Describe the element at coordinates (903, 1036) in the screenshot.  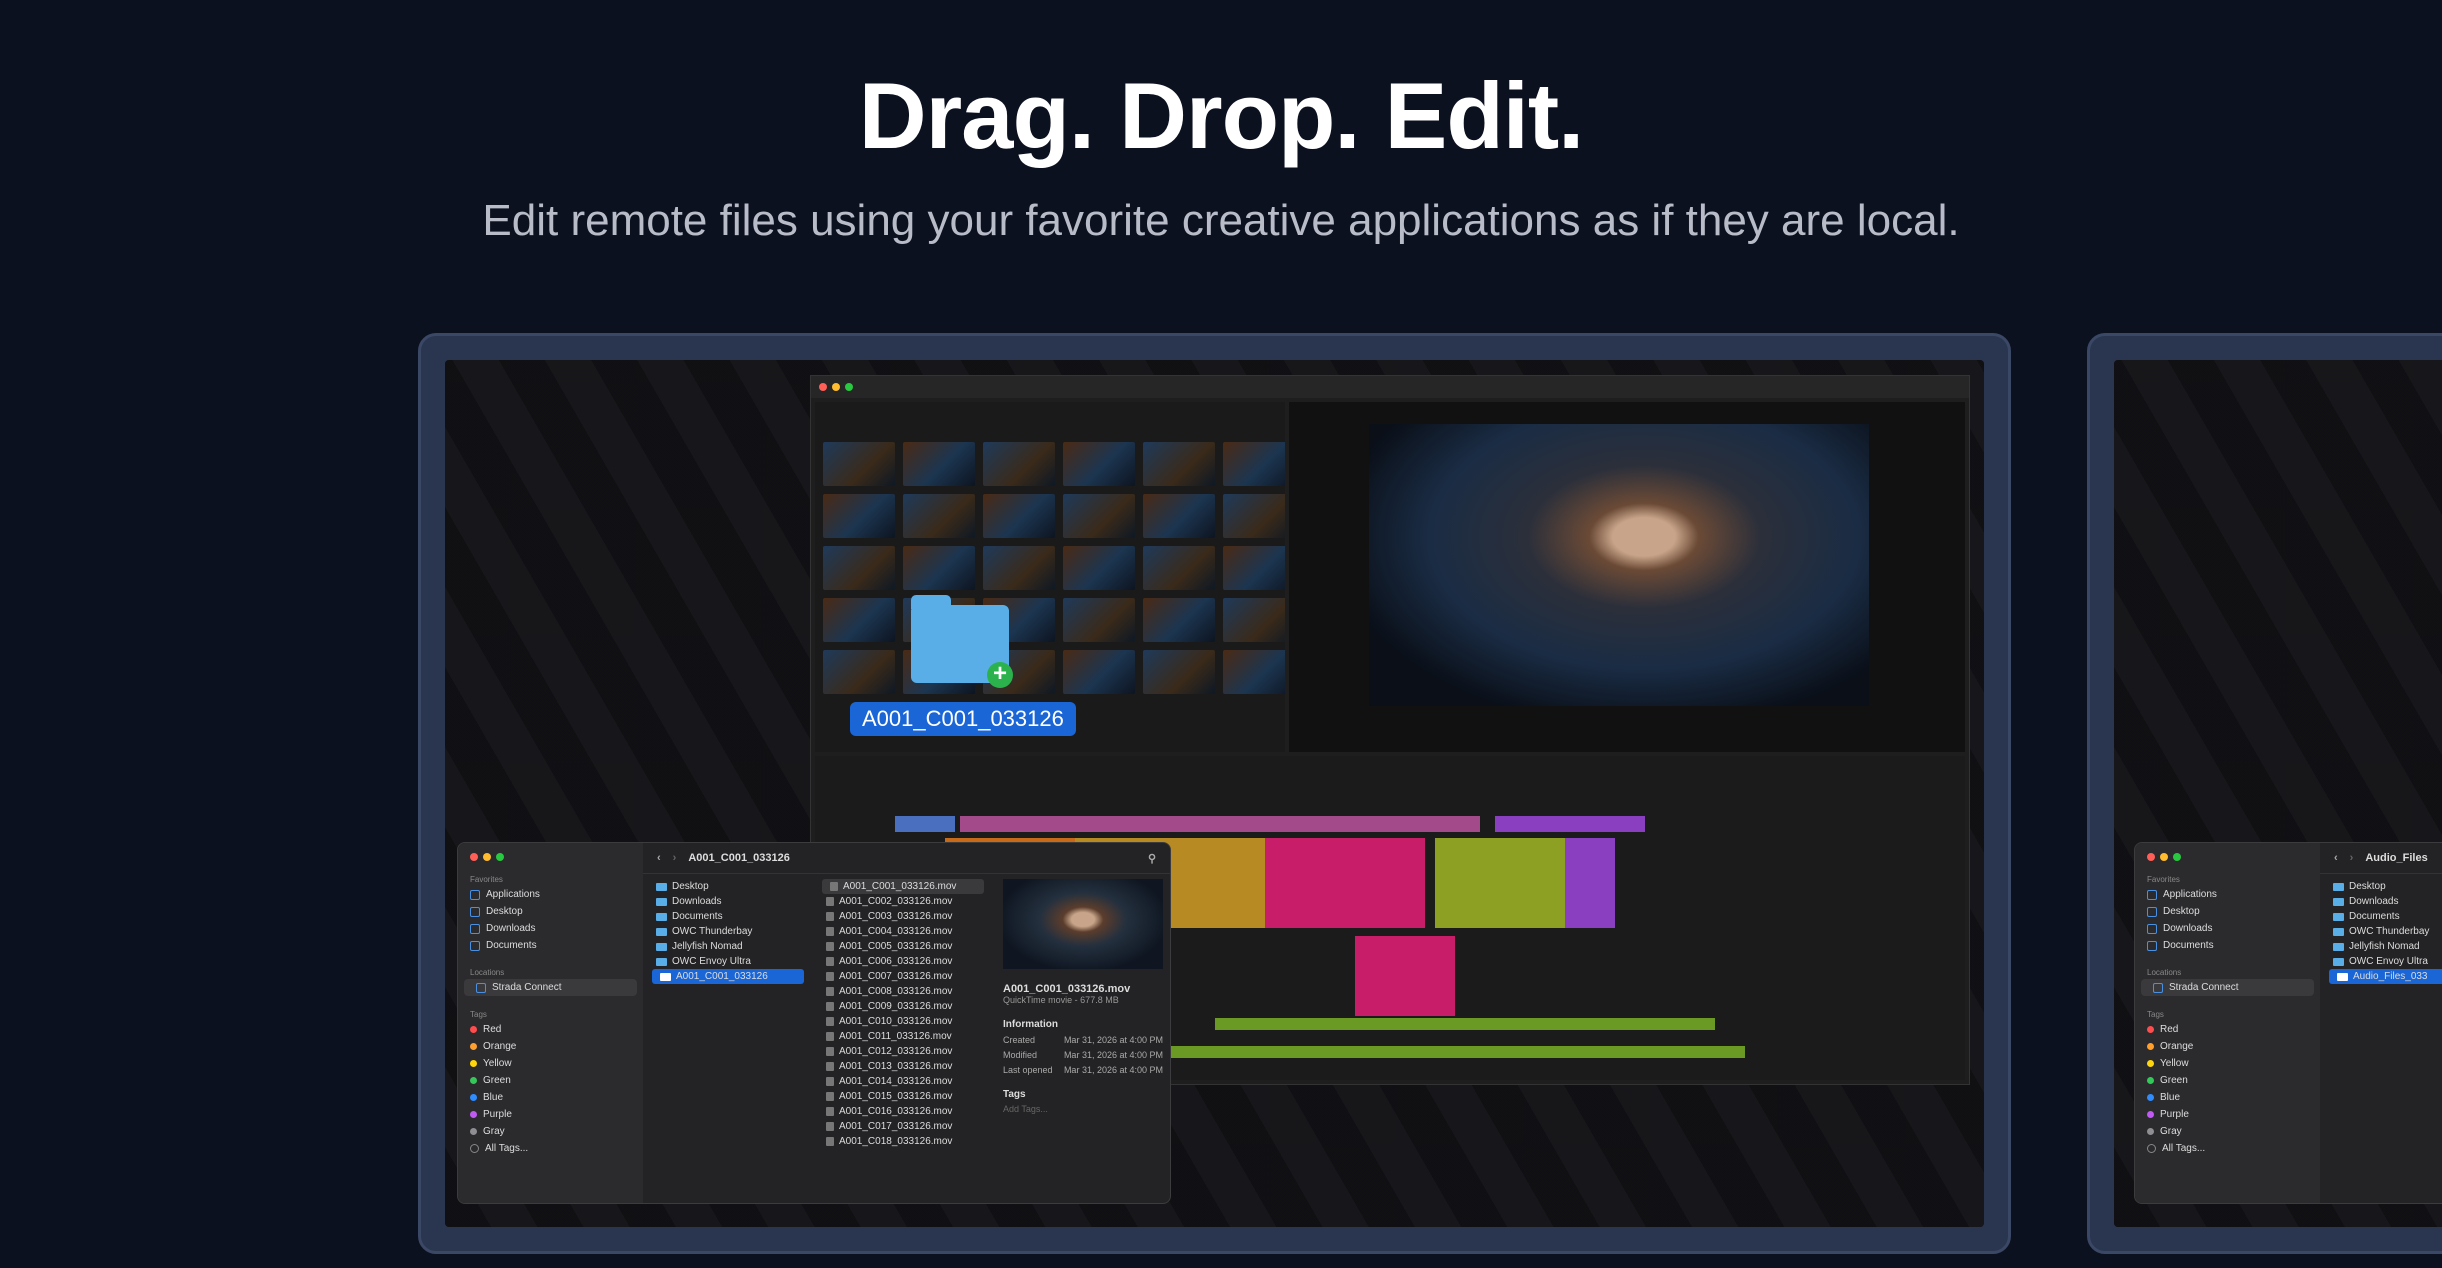
I see `file-item: A001_C011_033126.mov` at that location.